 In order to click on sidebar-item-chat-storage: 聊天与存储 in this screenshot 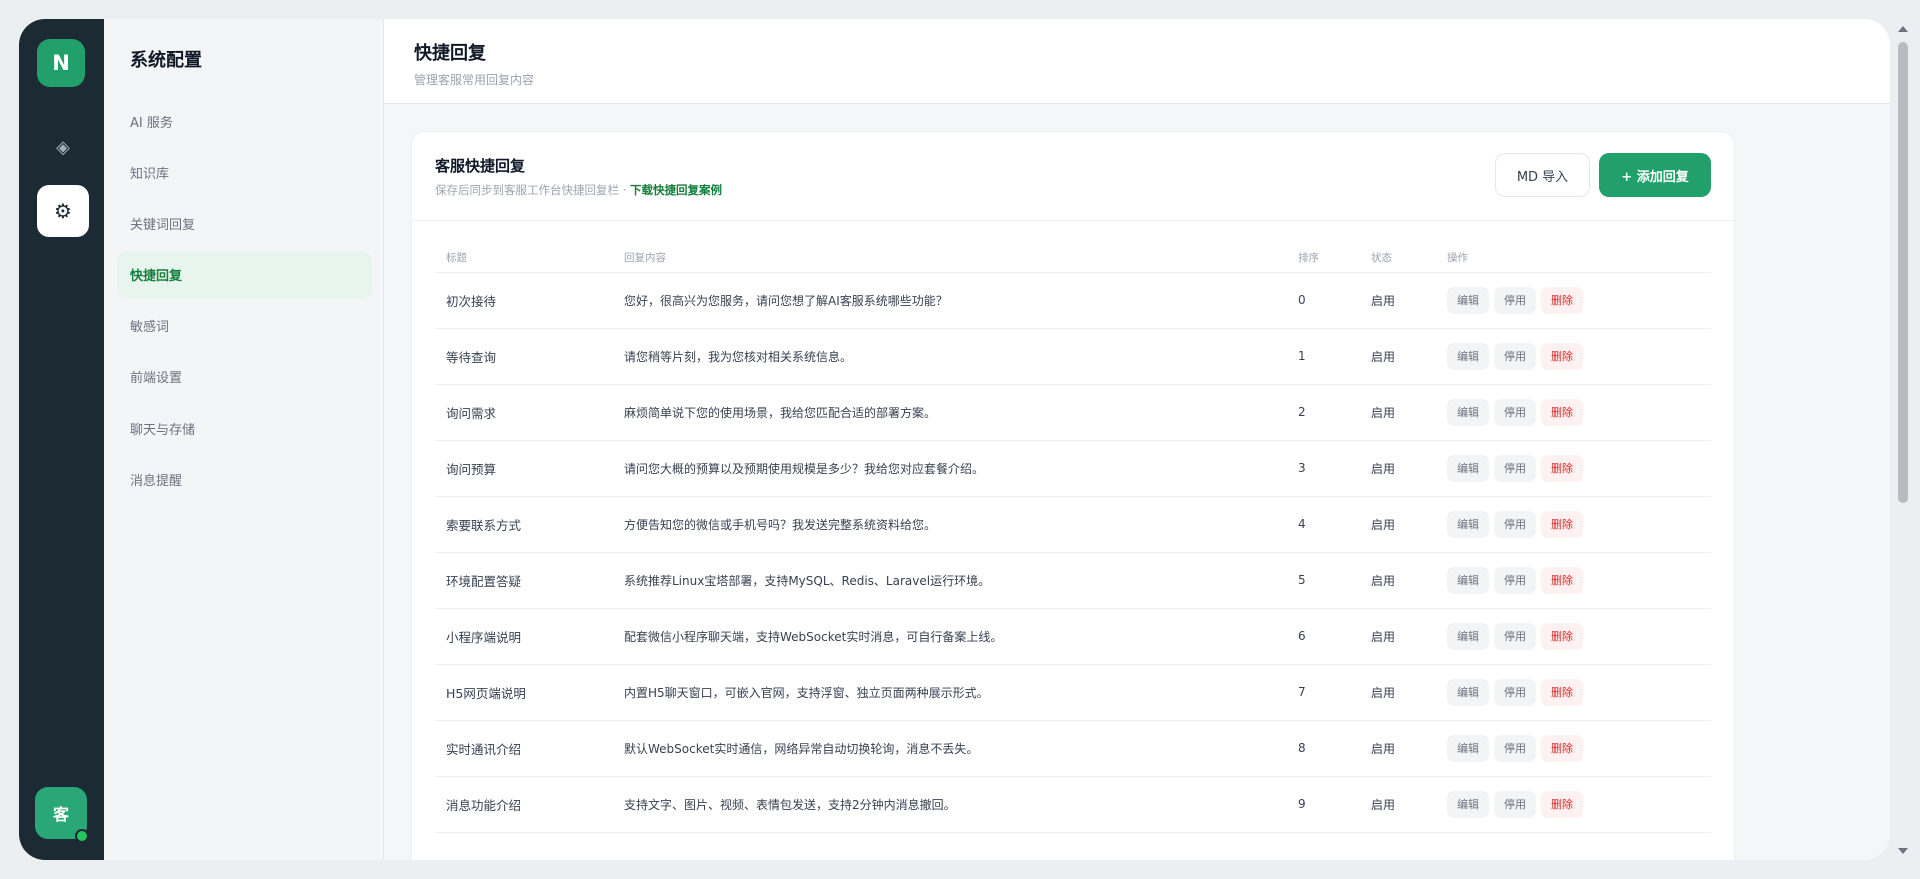, I will do `click(244, 428)`.